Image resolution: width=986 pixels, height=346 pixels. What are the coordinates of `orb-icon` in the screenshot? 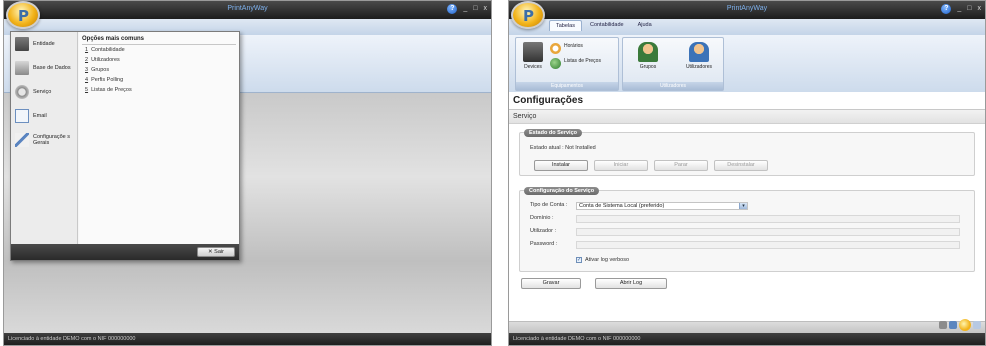 It's located at (965, 325).